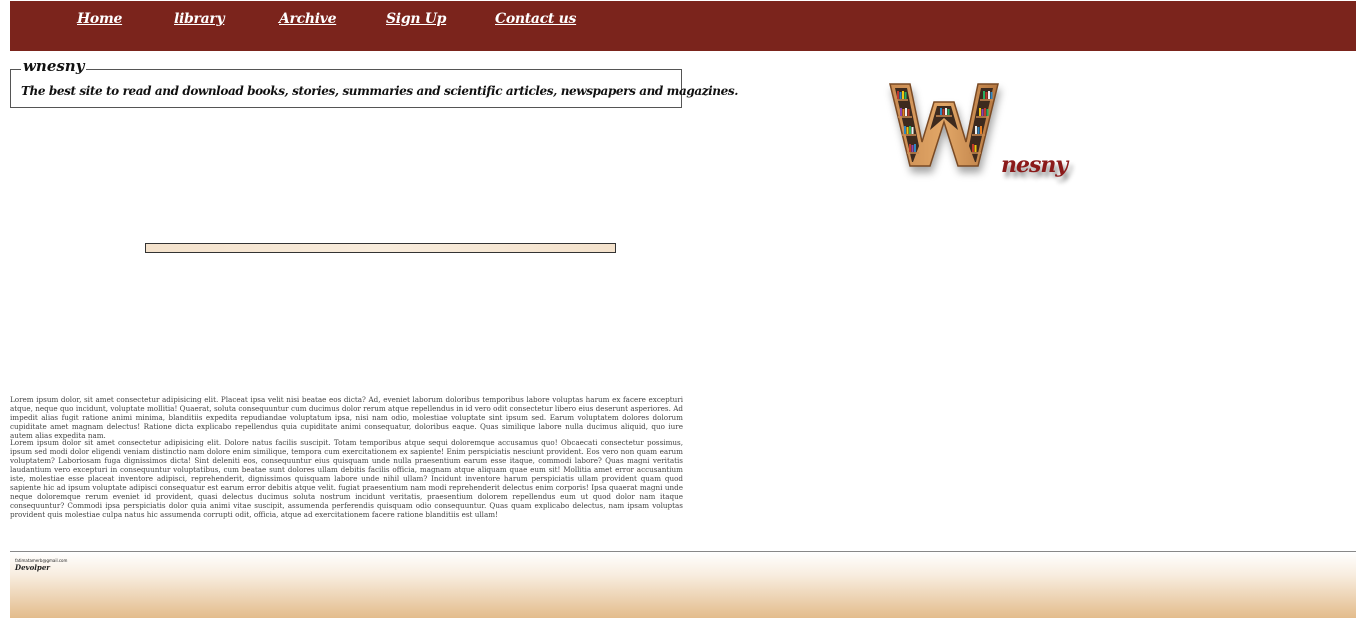 The width and height of the screenshot is (1356, 625). What do you see at coordinates (535, 19) in the screenshot?
I see `nav-link-contact-us: Contact us` at bounding box center [535, 19].